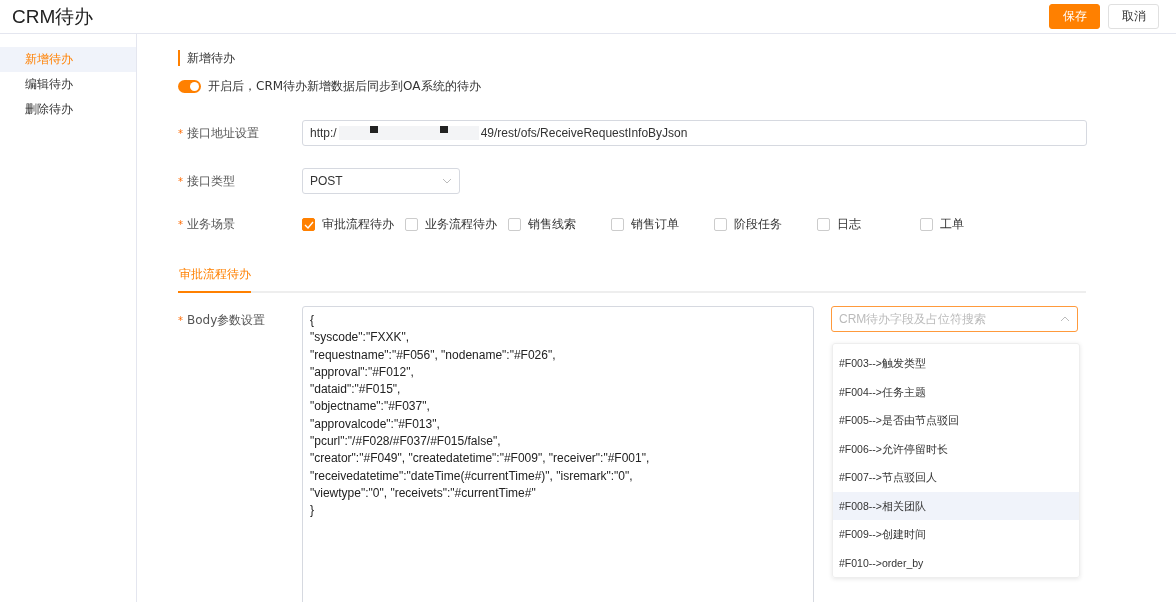  Describe the element at coordinates (956, 448) in the screenshot. I see `dropdown-option: #F006-->允许停留时长` at that location.